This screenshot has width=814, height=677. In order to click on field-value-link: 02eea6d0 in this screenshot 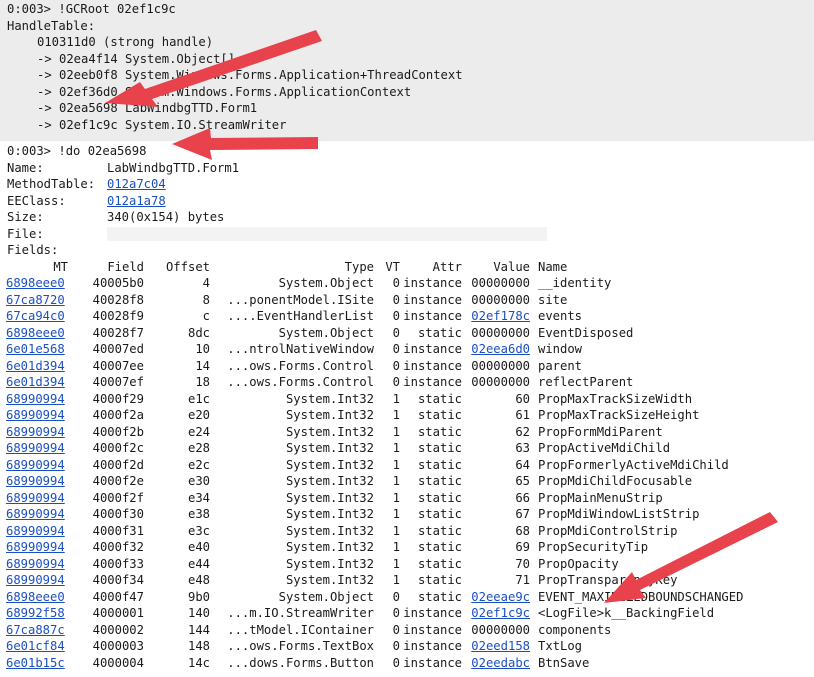, I will do `click(500, 349)`.